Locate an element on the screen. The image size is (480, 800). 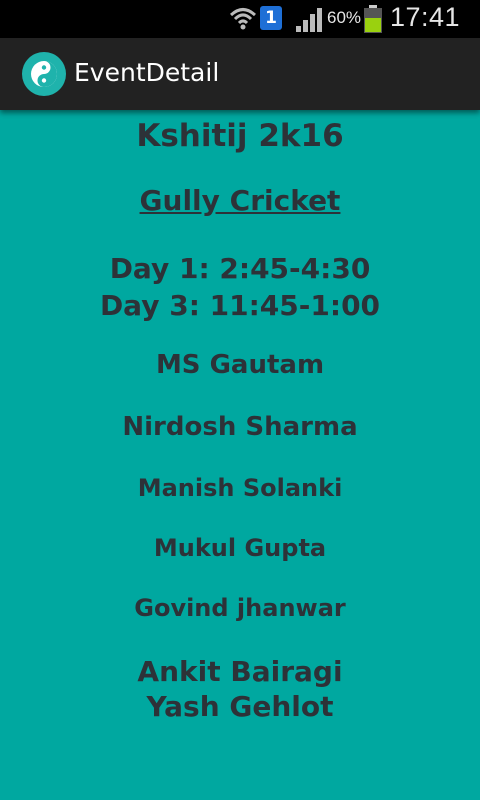
coordinator-name: Nirdosh Sharma is located at coordinates (240, 427).